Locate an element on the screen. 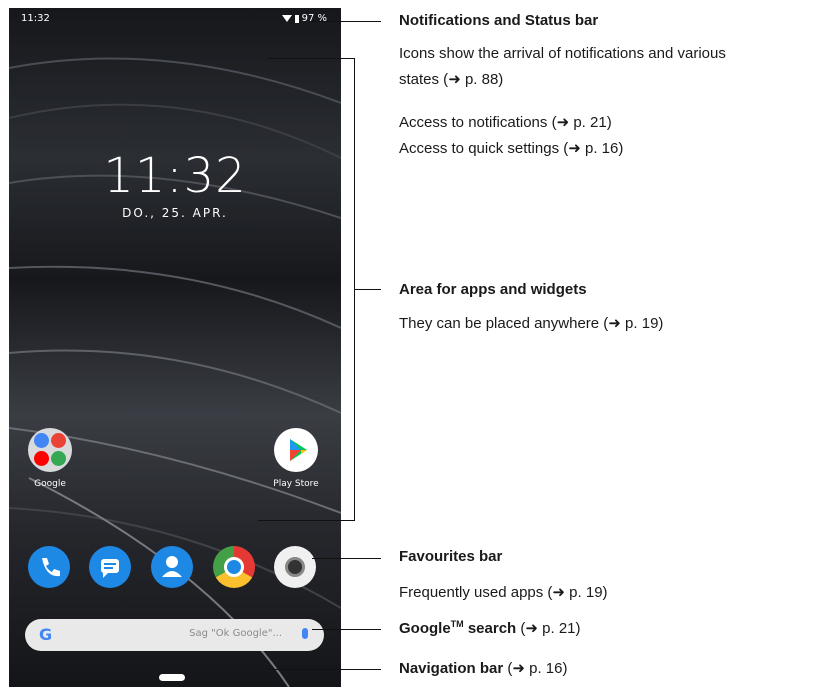 This screenshot has height=687, width=838. google-folder-icon is located at coordinates (50, 450).